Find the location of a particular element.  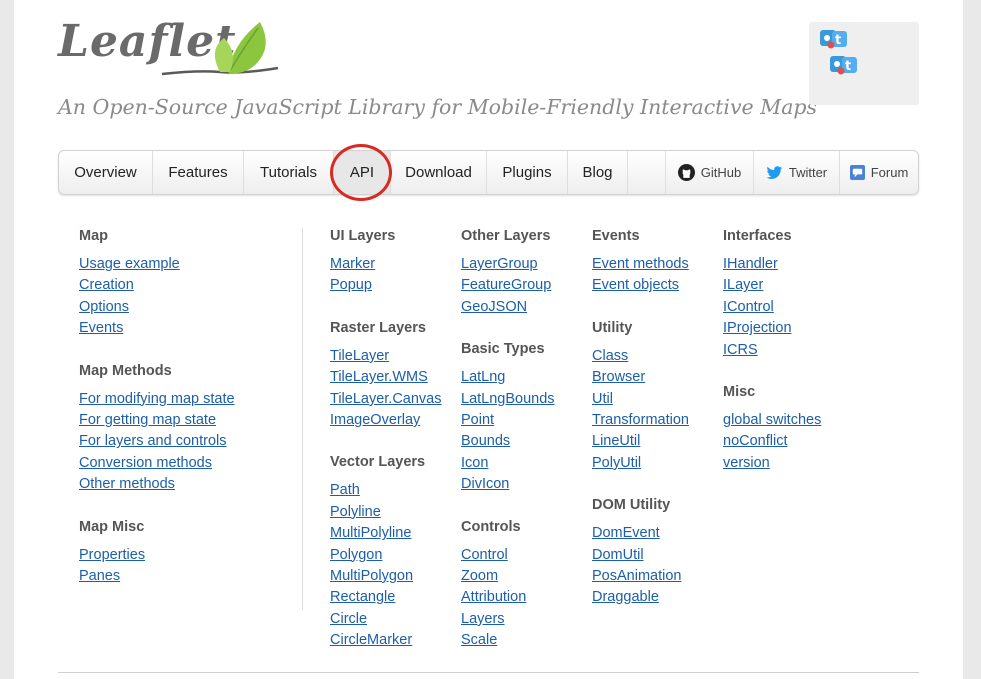

nav-tutorials: Tutorials is located at coordinates (289, 172).